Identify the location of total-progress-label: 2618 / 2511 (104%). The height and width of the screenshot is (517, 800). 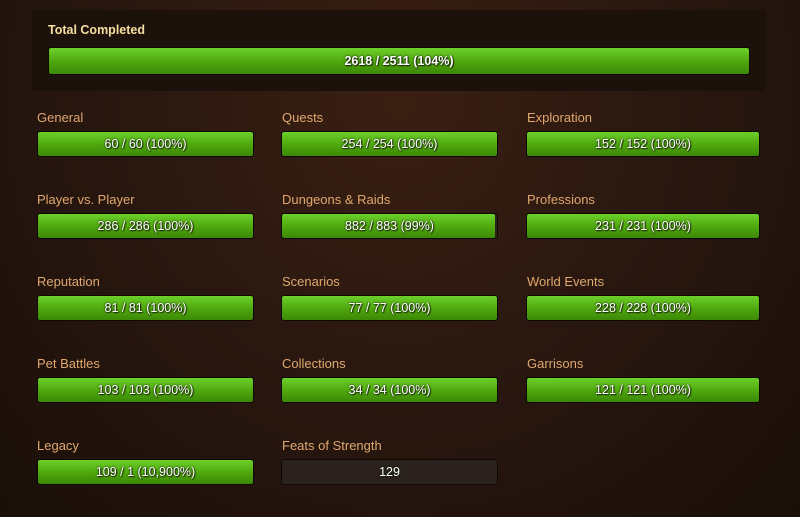
(399, 61).